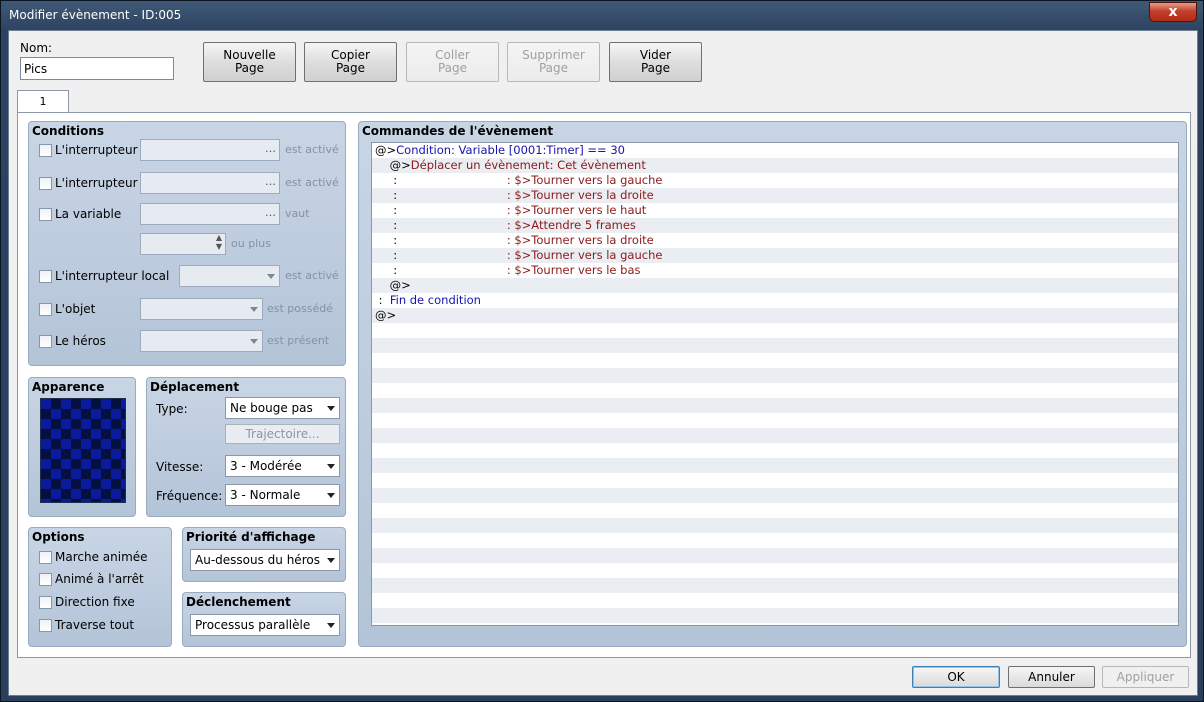 Image resolution: width=1204 pixels, height=702 pixels. Describe the element at coordinates (775, 300) in the screenshot. I see `command-row: : Fin de condition` at that location.